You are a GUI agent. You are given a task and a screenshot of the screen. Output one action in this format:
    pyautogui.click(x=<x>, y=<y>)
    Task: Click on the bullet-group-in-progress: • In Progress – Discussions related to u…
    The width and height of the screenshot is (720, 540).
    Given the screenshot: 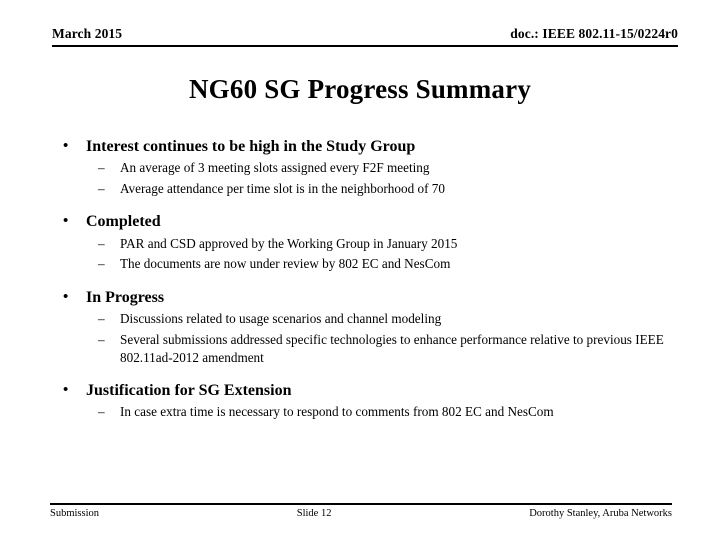 What is the action you would take?
    pyautogui.click(x=370, y=327)
    